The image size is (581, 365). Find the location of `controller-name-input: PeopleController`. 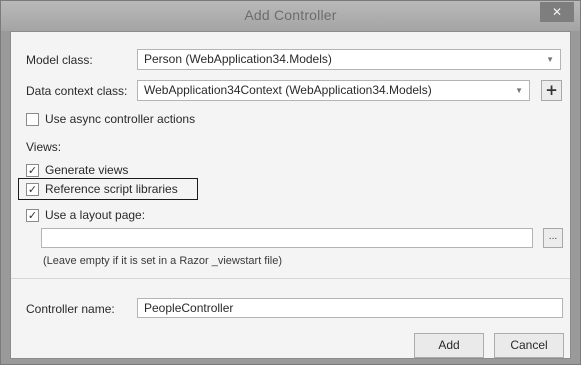

controller-name-input: PeopleController is located at coordinates (350, 308).